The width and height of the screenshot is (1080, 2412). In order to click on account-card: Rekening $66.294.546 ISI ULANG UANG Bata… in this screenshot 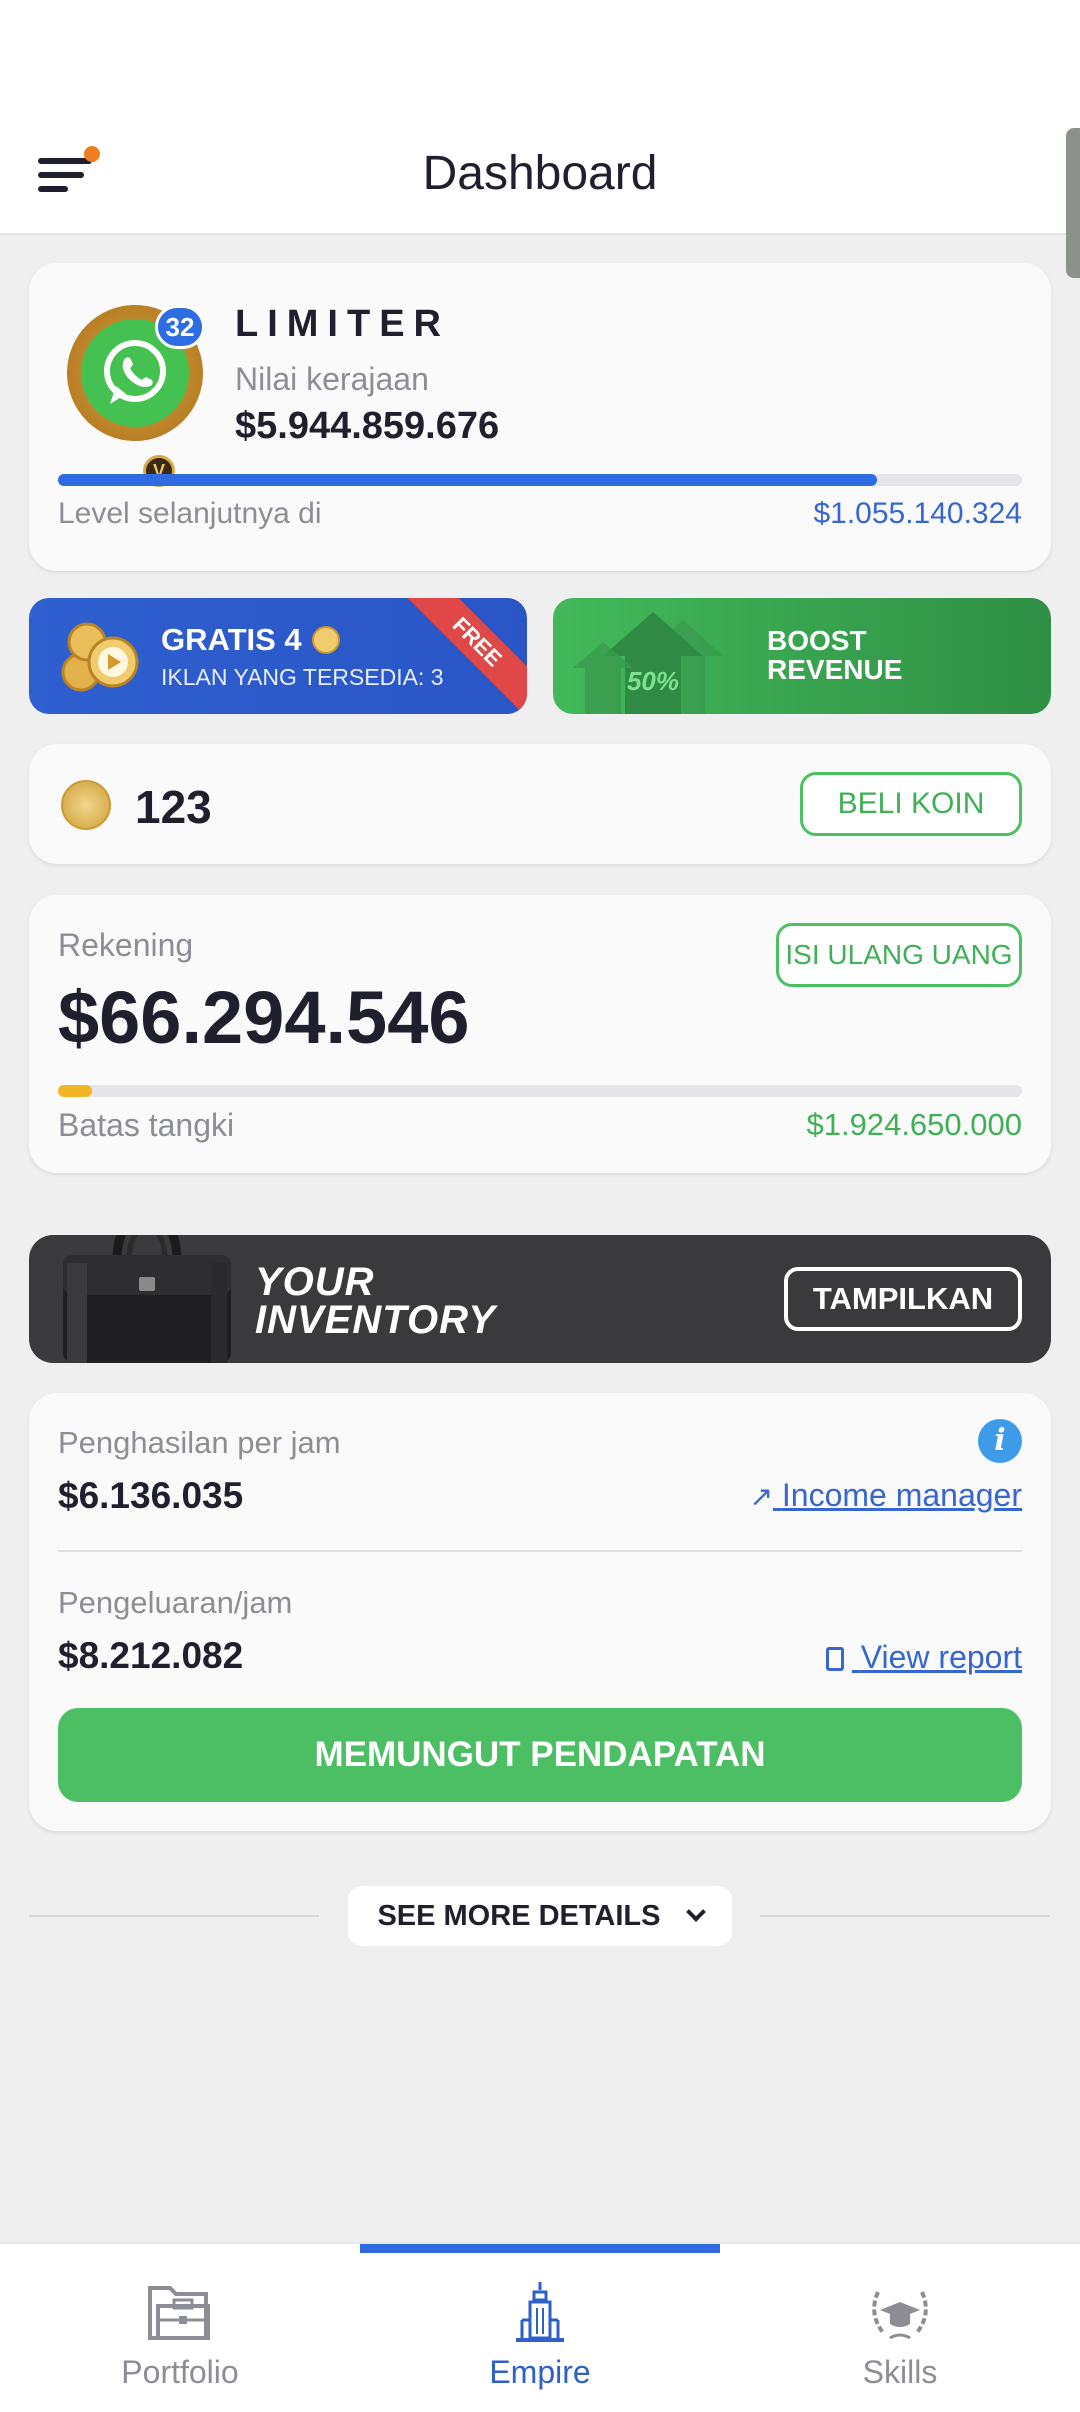, I will do `click(540, 1034)`.